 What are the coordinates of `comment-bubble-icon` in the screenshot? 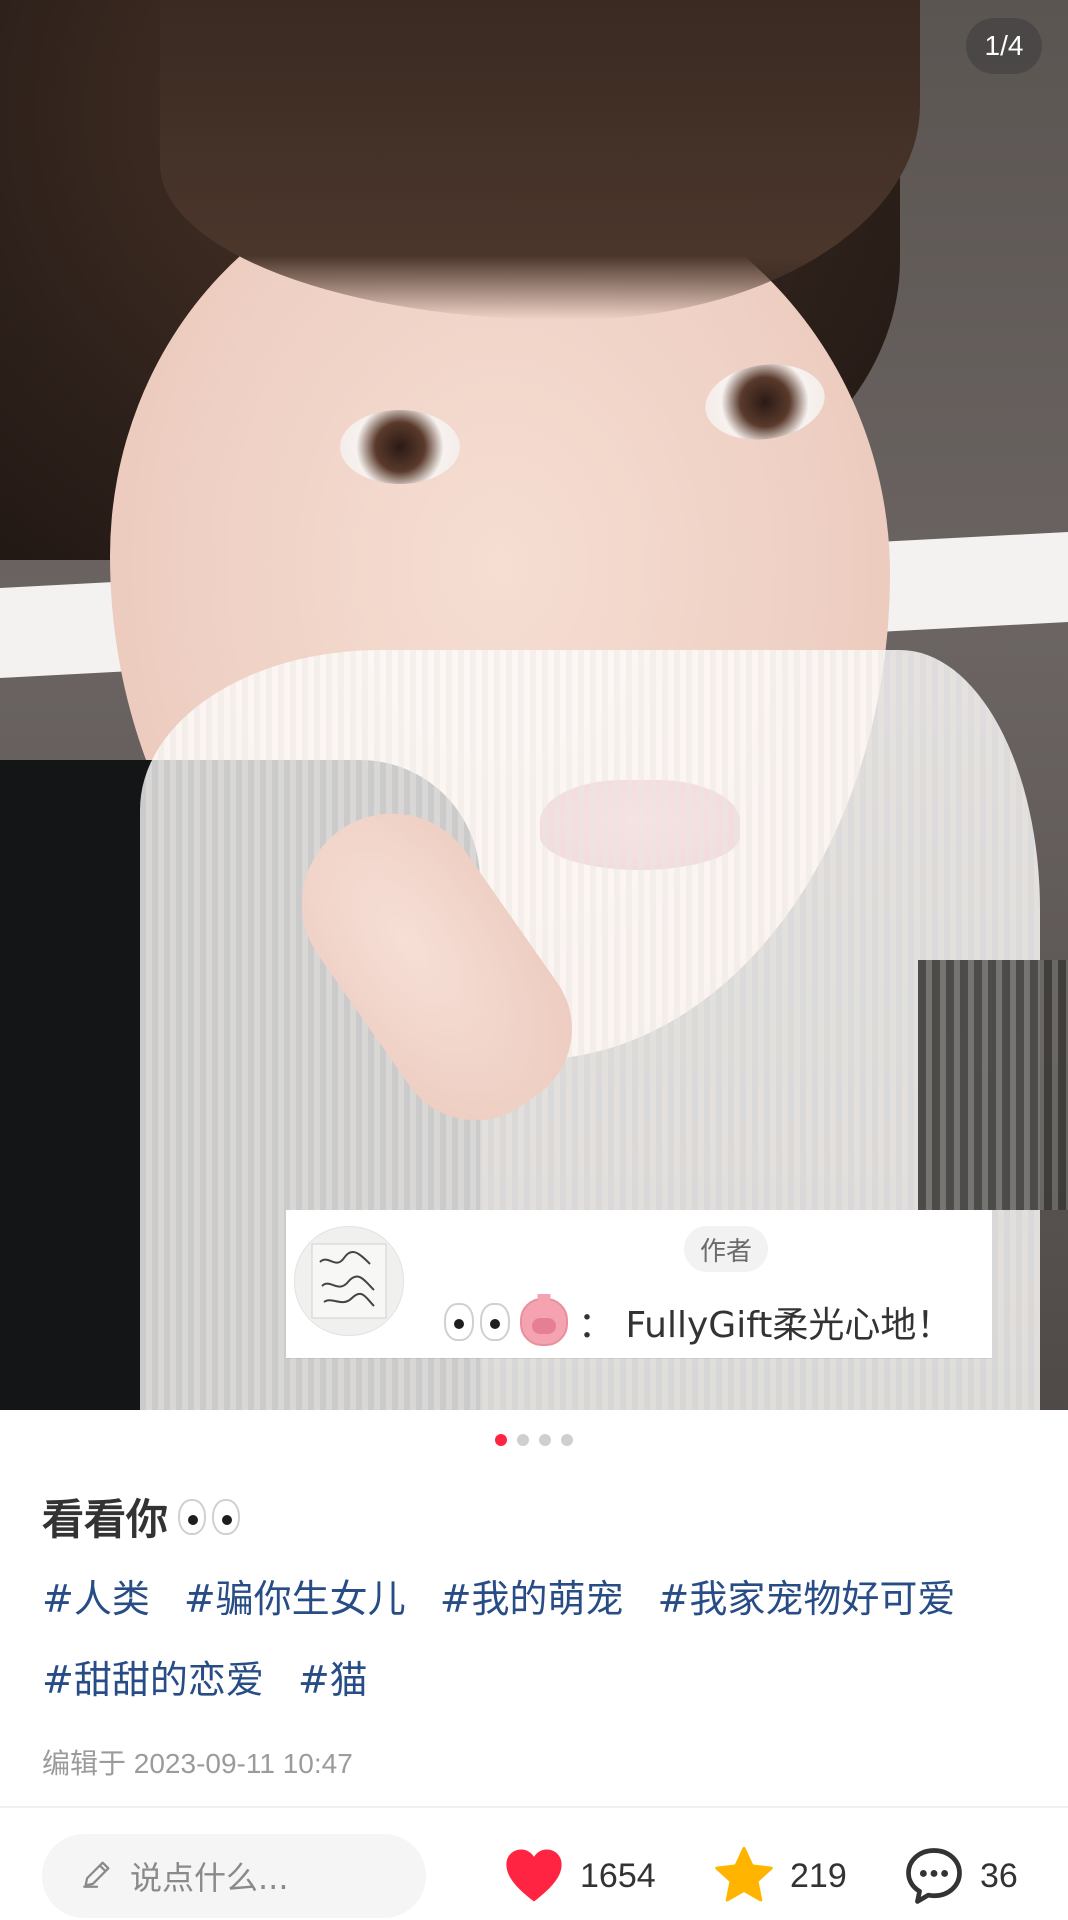 It's located at (934, 1876).